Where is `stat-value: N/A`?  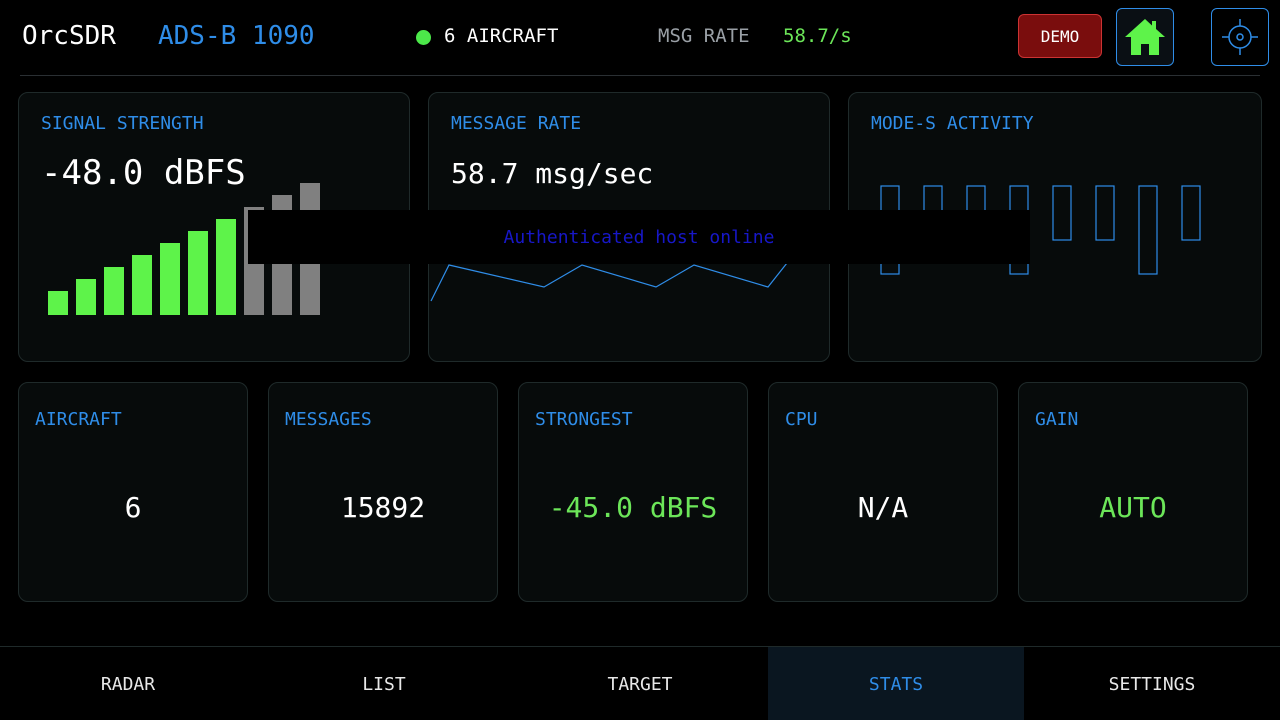 stat-value: N/A is located at coordinates (883, 507).